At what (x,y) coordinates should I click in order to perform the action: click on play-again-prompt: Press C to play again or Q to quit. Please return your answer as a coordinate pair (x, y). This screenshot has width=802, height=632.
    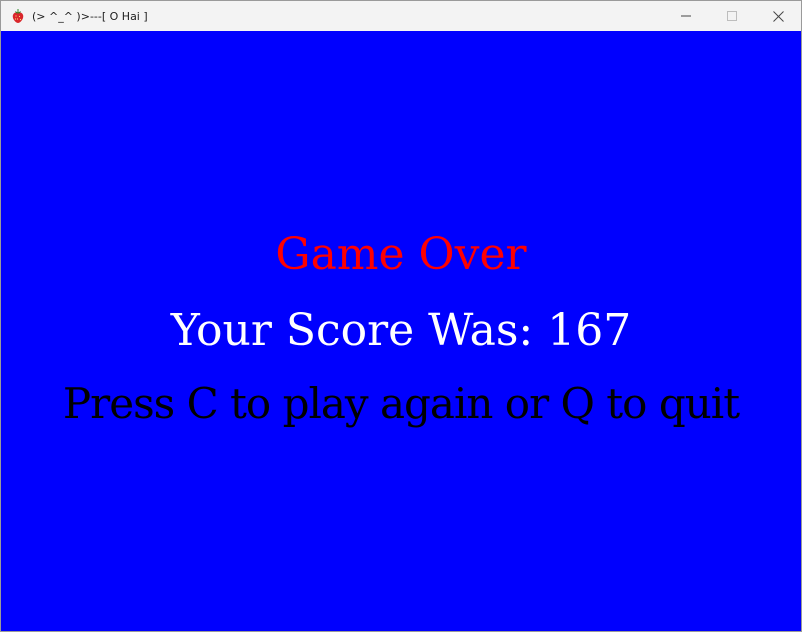
    Looking at the image, I should click on (401, 403).